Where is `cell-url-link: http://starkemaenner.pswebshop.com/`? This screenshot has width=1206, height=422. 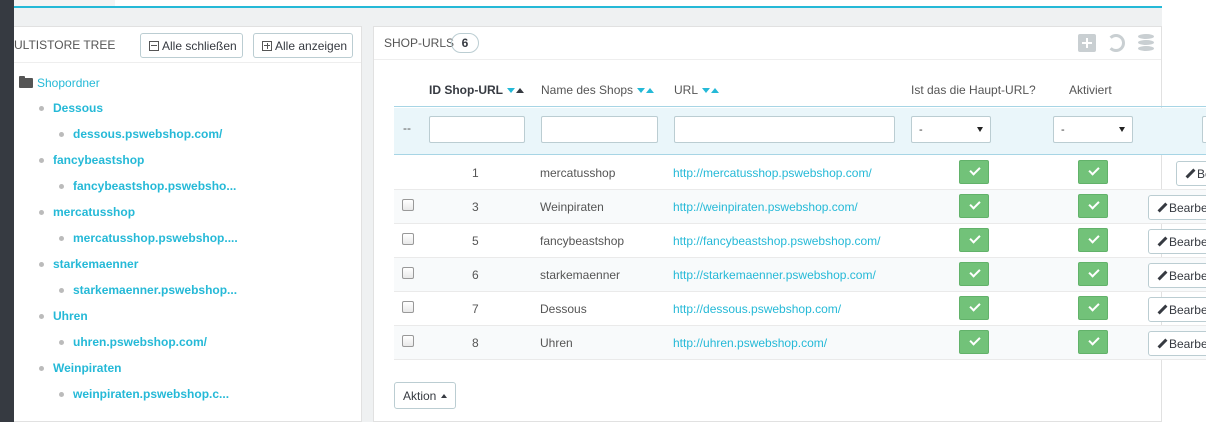 cell-url-link: http://starkemaenner.pswebshop.com/ is located at coordinates (774, 275).